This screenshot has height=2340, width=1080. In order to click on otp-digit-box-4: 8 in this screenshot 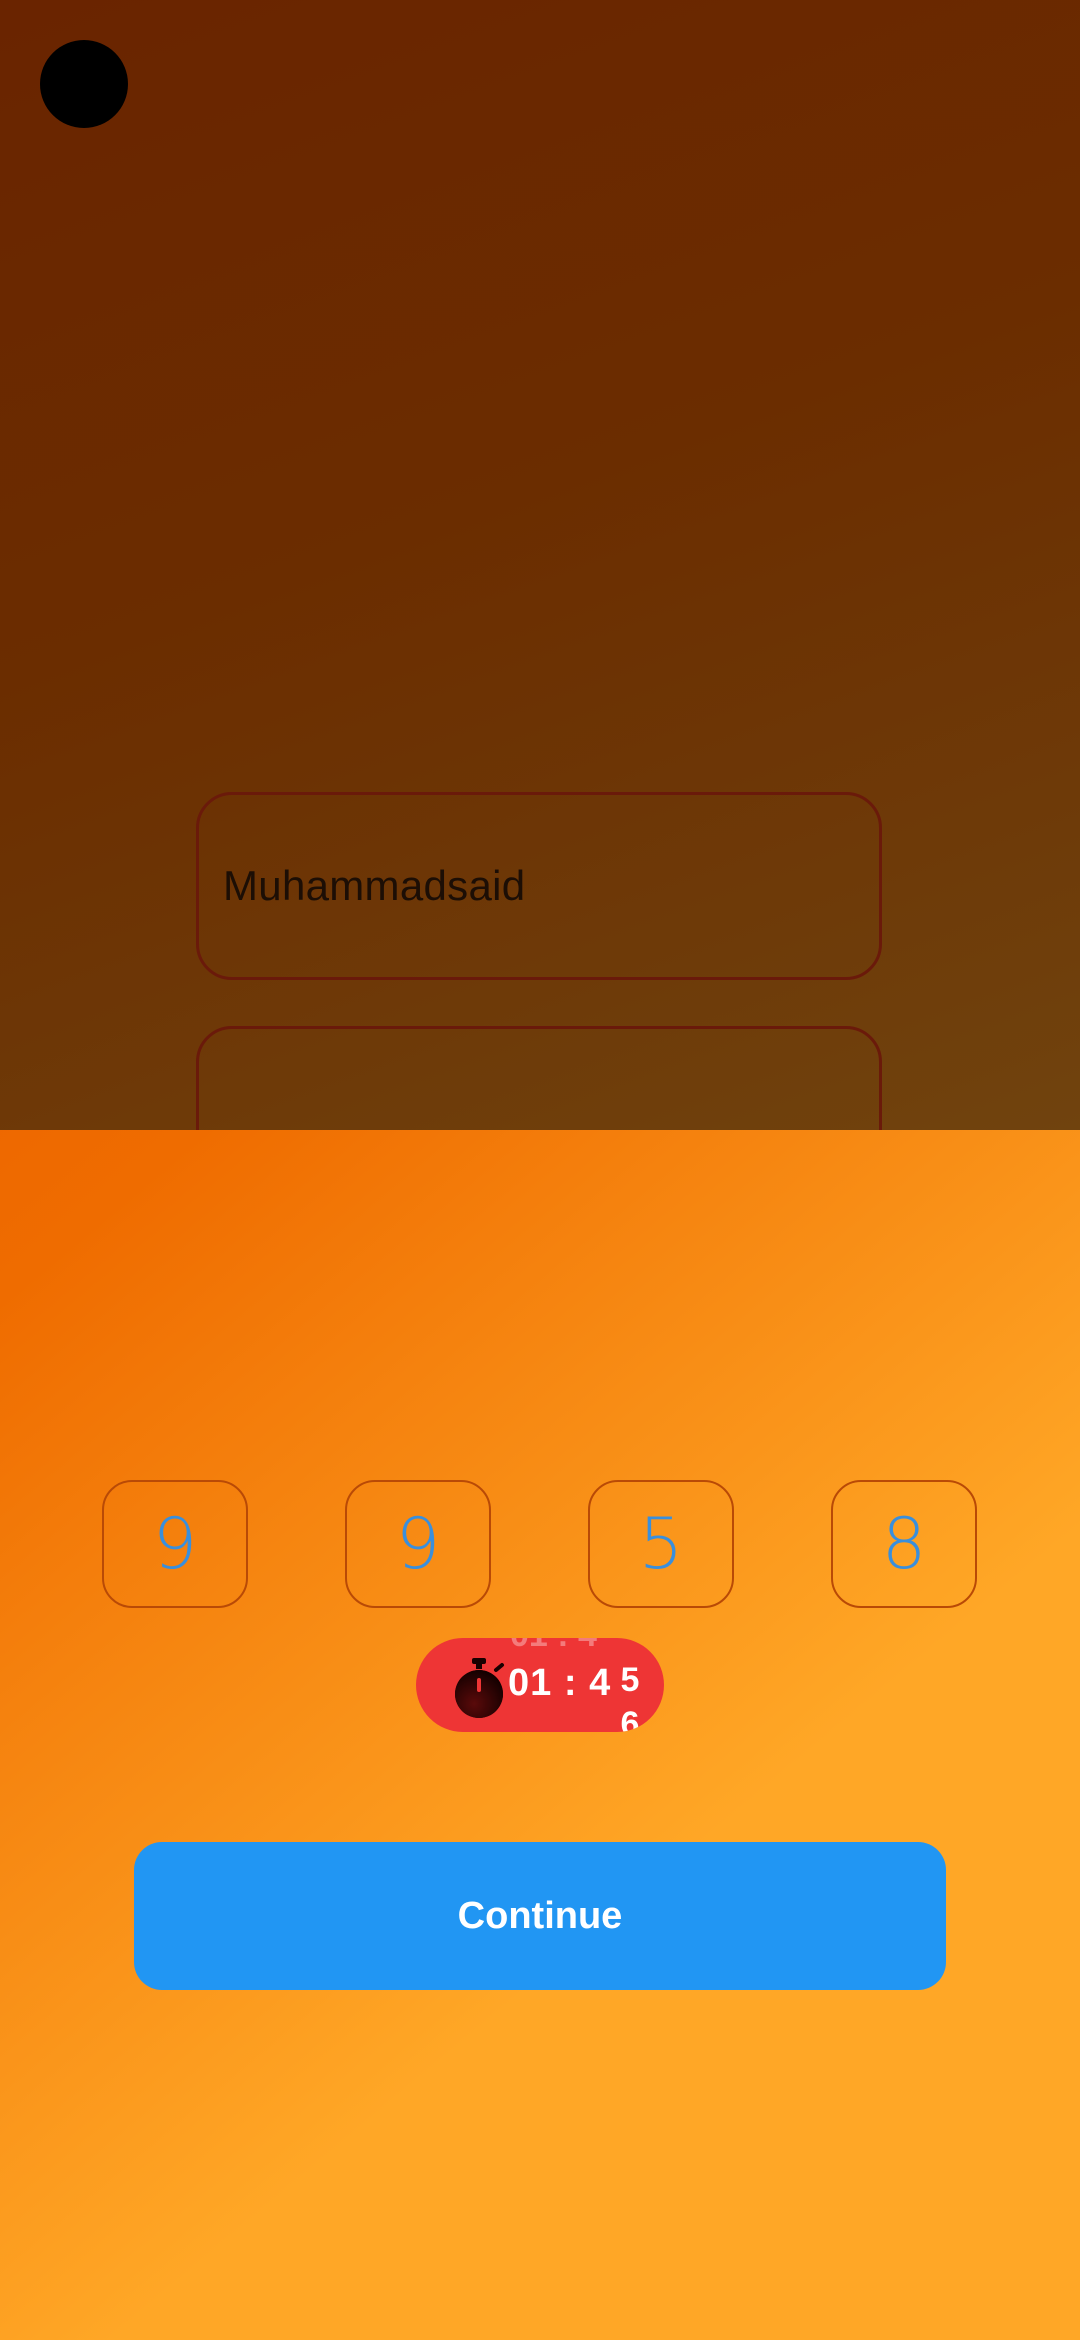, I will do `click(904, 1544)`.